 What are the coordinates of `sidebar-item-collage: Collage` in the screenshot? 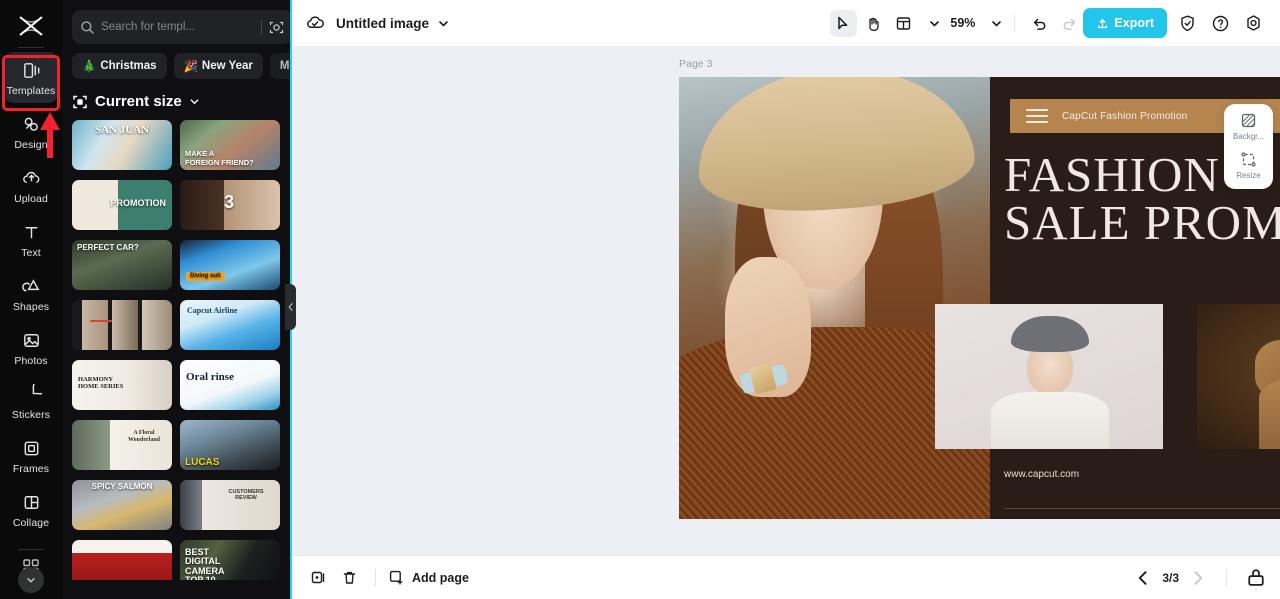 It's located at (31, 509).